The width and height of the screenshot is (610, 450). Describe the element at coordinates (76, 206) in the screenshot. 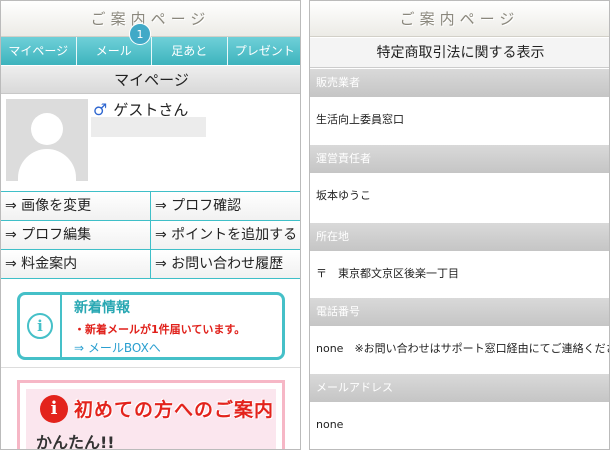

I see `change-image-link: ⇒ 画像を変更` at that location.